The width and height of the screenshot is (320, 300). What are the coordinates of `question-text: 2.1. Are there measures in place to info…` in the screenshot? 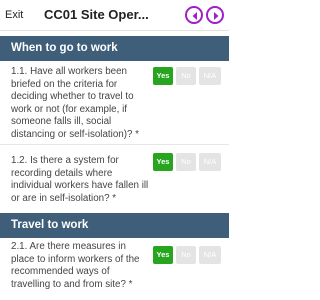 It's located at (75, 265).